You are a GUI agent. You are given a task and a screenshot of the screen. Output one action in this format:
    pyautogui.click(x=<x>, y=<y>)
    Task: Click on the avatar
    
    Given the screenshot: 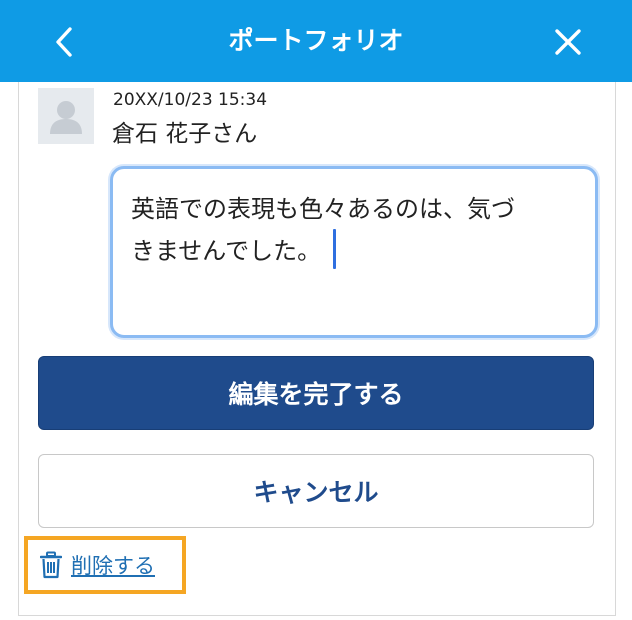 What is the action you would take?
    pyautogui.click(x=66, y=116)
    